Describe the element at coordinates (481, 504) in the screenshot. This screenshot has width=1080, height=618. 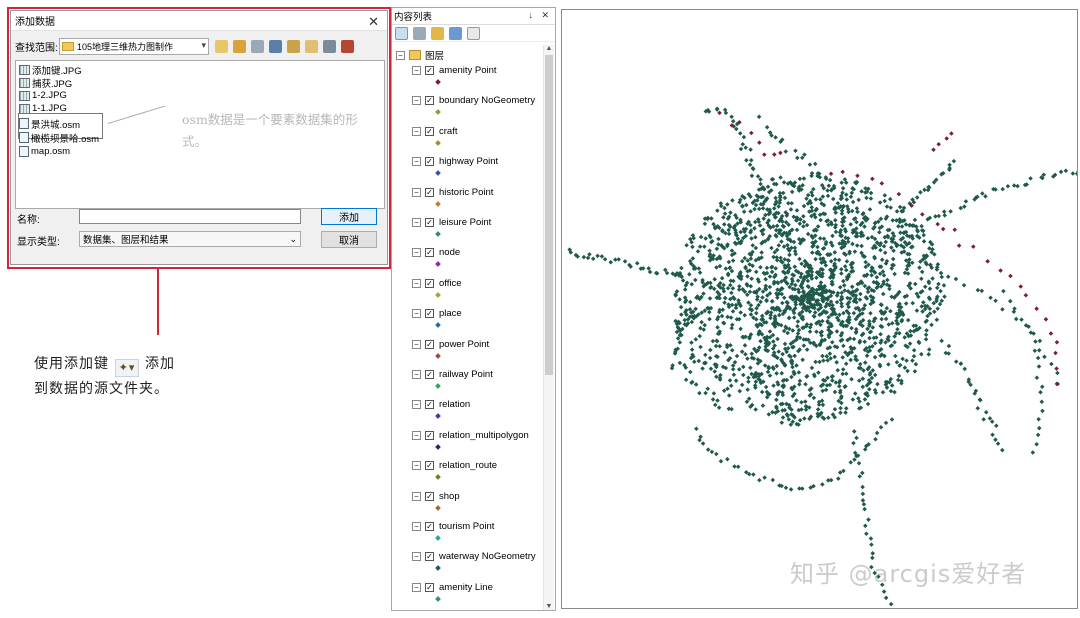
I see `layer-item: −✓shop` at that location.